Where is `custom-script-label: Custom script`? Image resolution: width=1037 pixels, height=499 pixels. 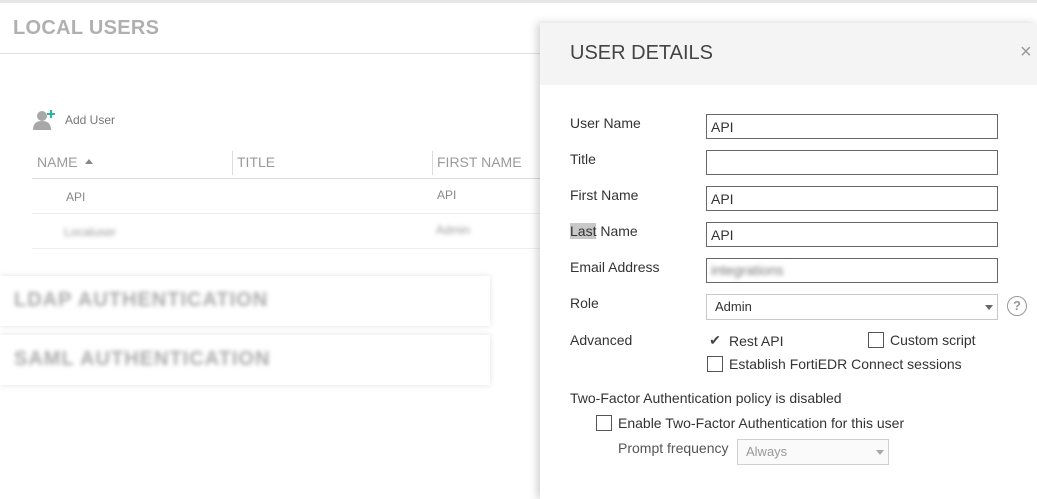 custom-script-label: Custom script is located at coordinates (933, 340).